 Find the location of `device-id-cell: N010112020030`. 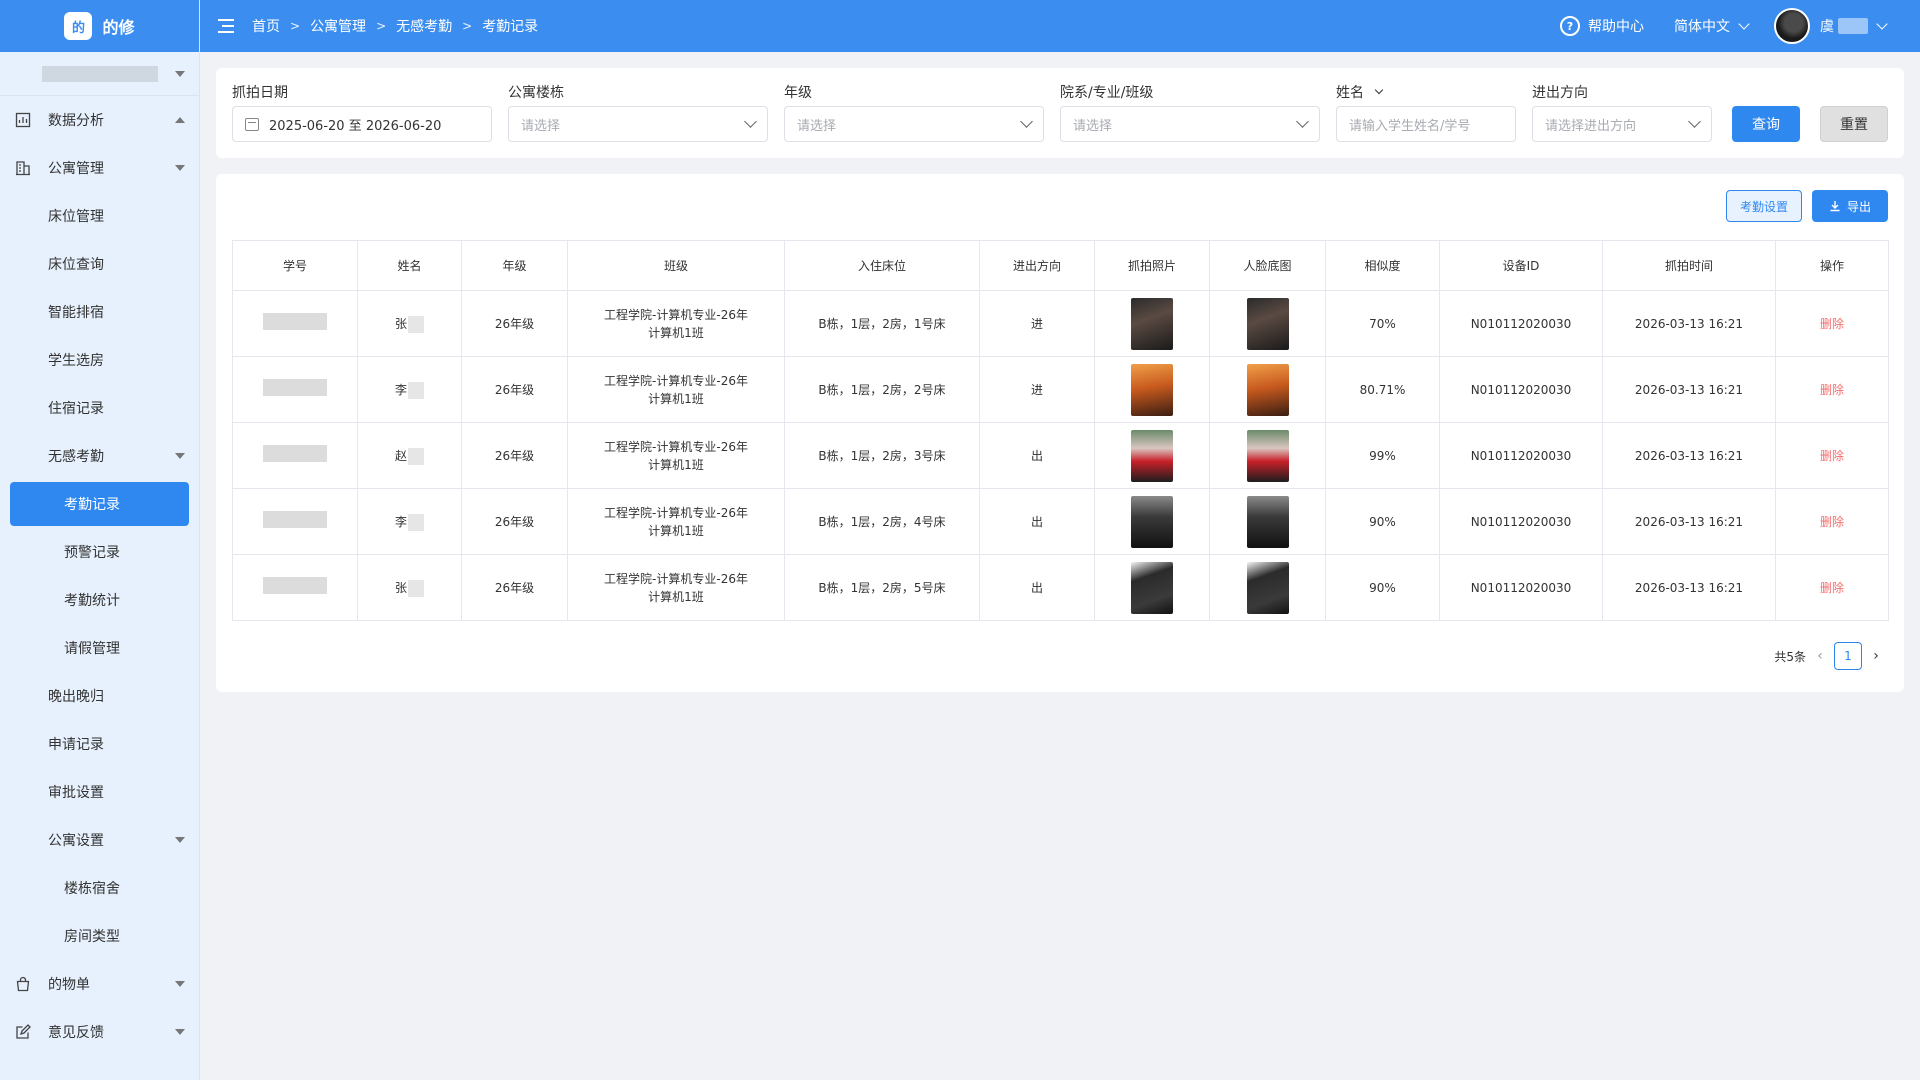

device-id-cell: N010112020030 is located at coordinates (1521, 587).